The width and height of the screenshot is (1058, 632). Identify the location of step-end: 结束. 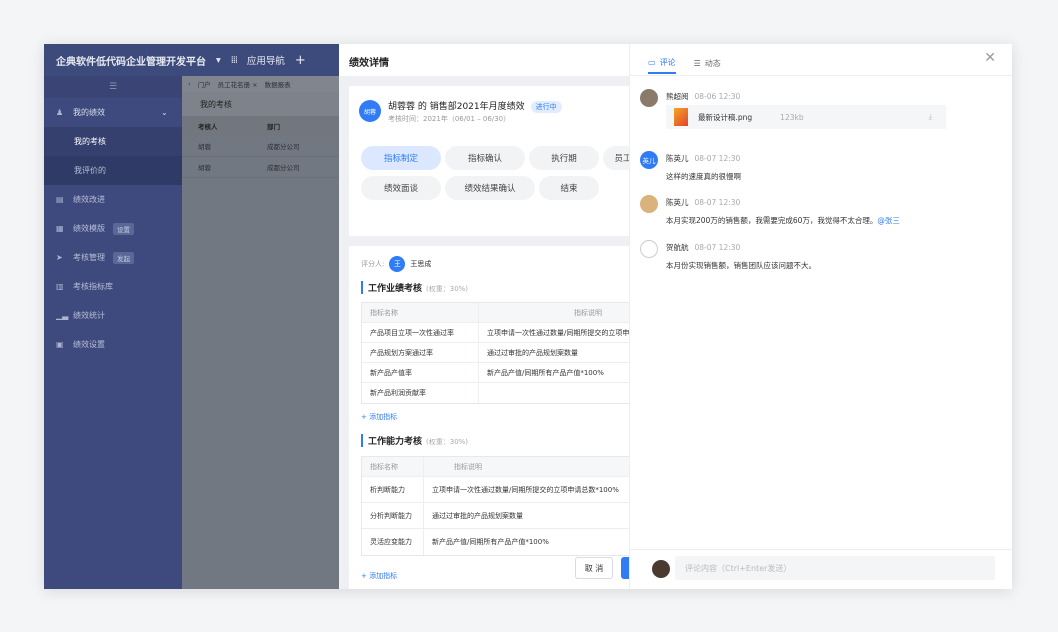
(569, 188).